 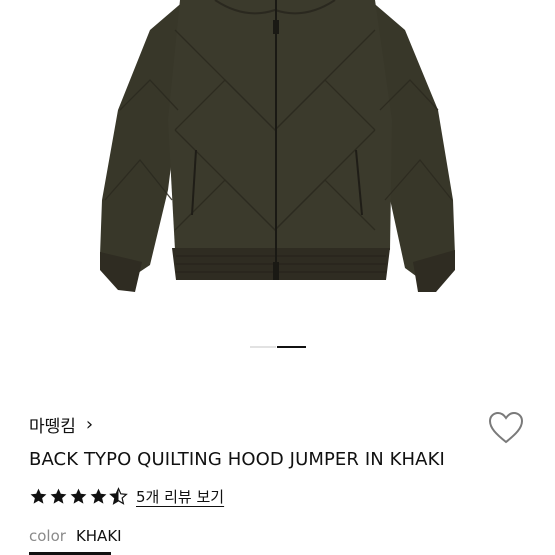 I want to click on star-rating, so click(x=78, y=496).